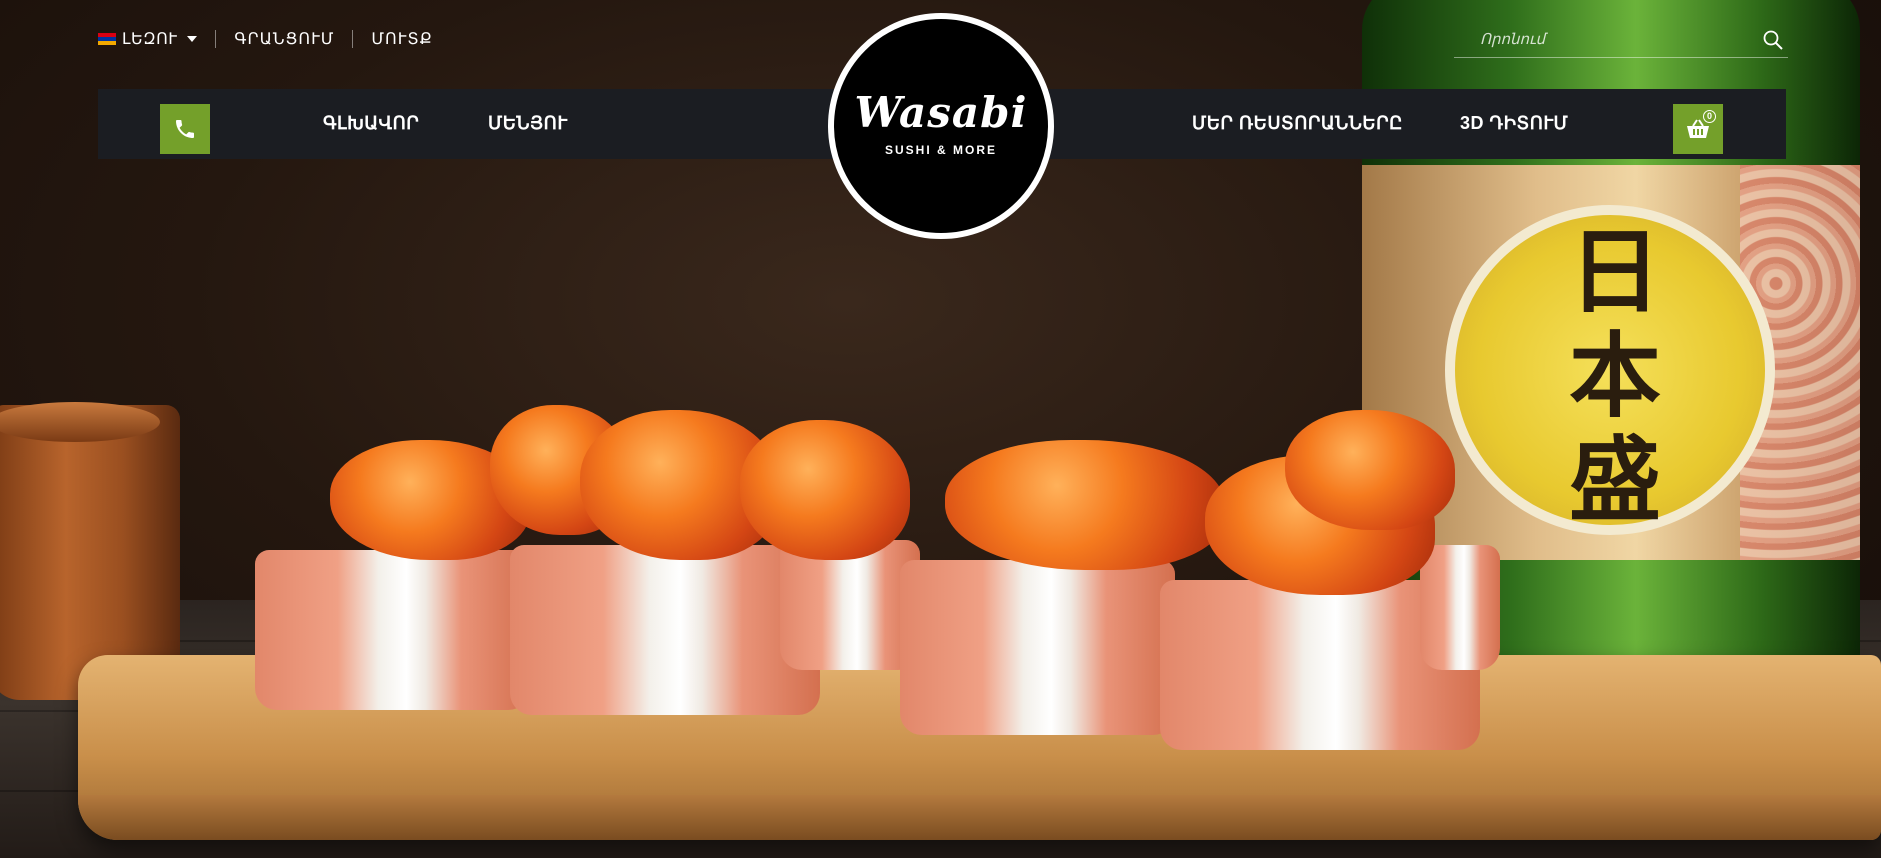 The image size is (1881, 858). I want to click on chevron-down-icon, so click(192, 39).